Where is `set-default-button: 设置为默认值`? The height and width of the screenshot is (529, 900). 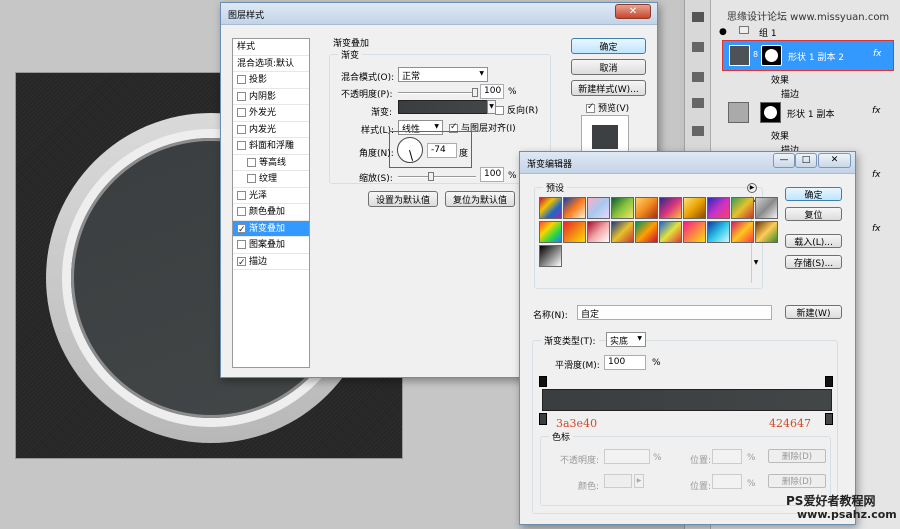
set-default-button: 设置为默认值 is located at coordinates (403, 199).